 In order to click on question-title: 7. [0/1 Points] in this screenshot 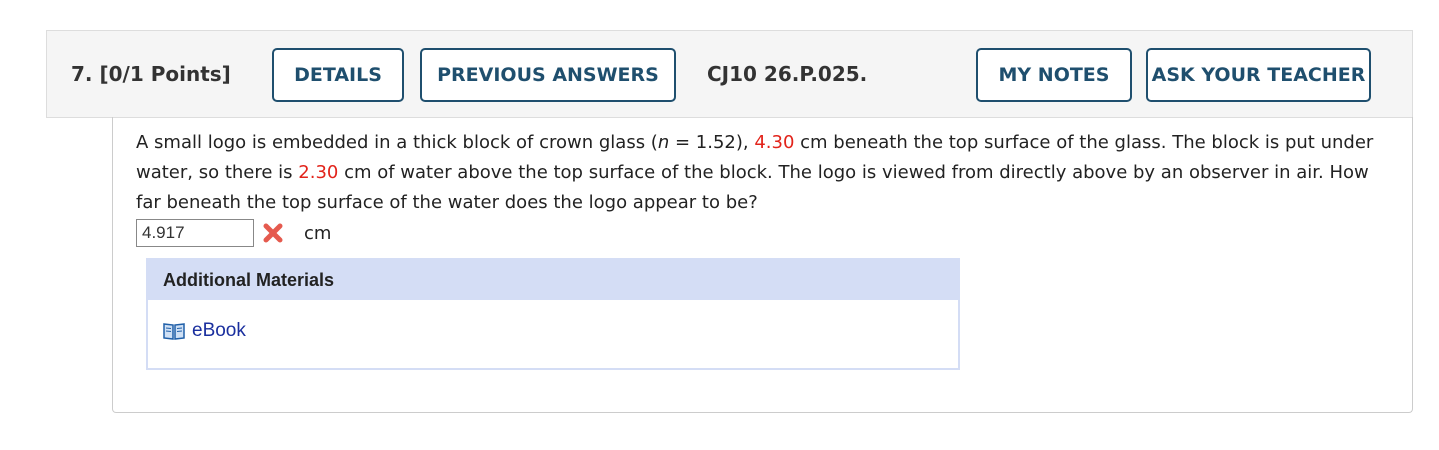, I will do `click(151, 74)`.